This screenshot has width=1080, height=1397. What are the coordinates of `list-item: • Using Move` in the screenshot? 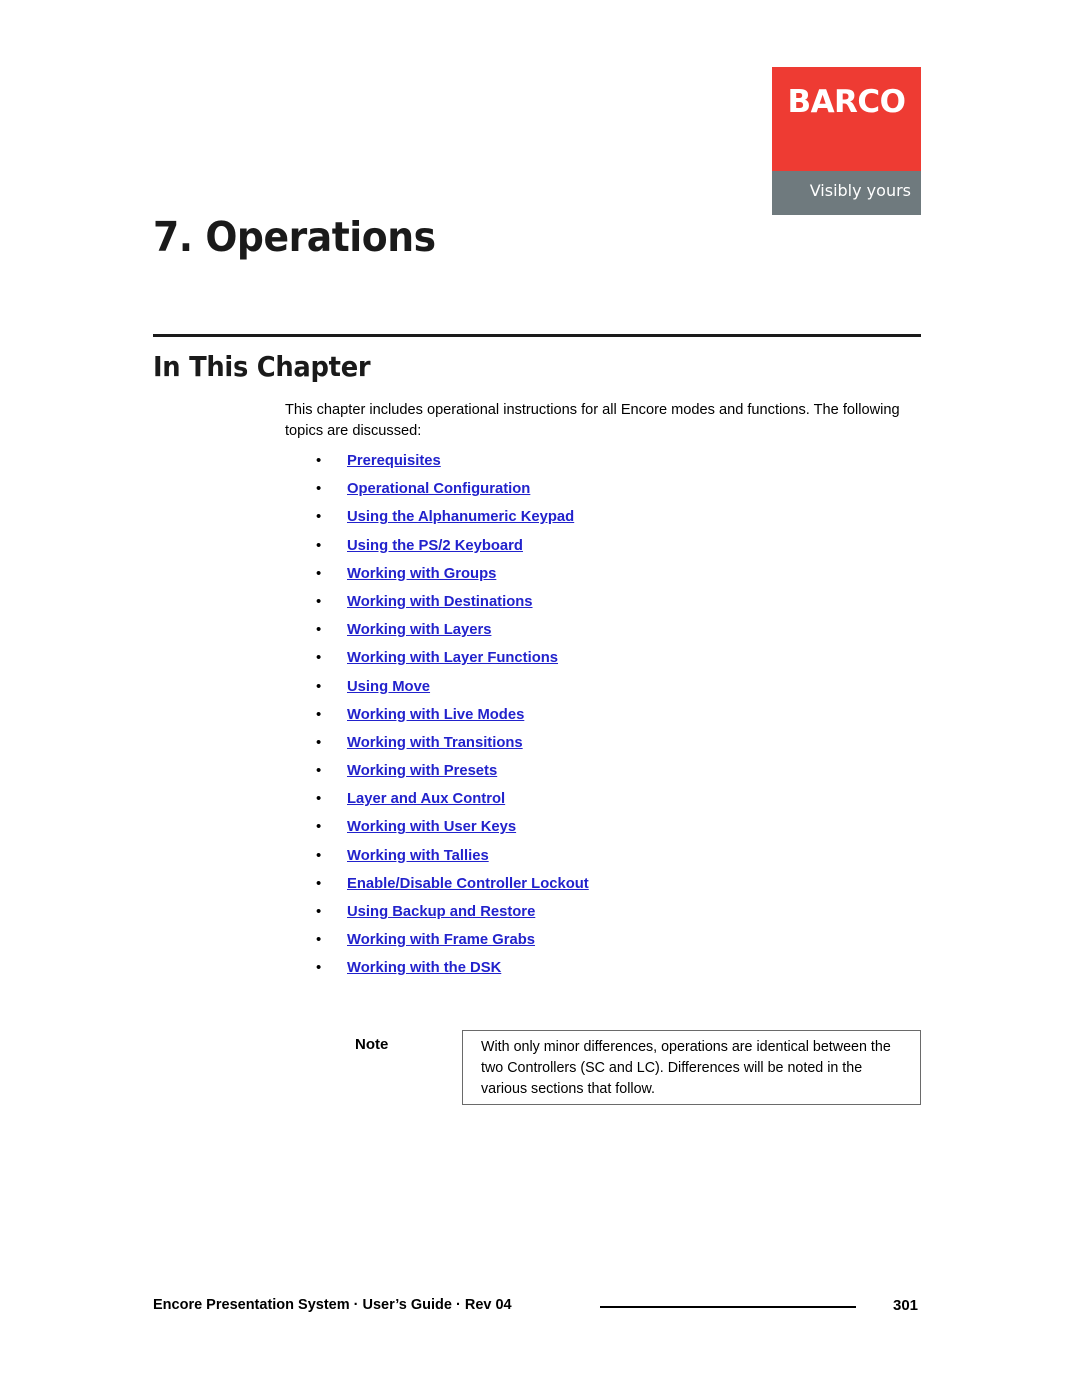 It's located at (613, 687).